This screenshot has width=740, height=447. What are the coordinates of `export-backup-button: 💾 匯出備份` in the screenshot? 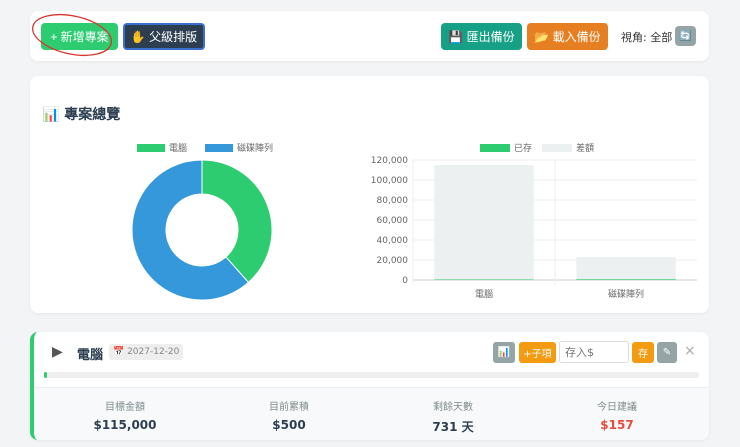 It's located at (481, 36).